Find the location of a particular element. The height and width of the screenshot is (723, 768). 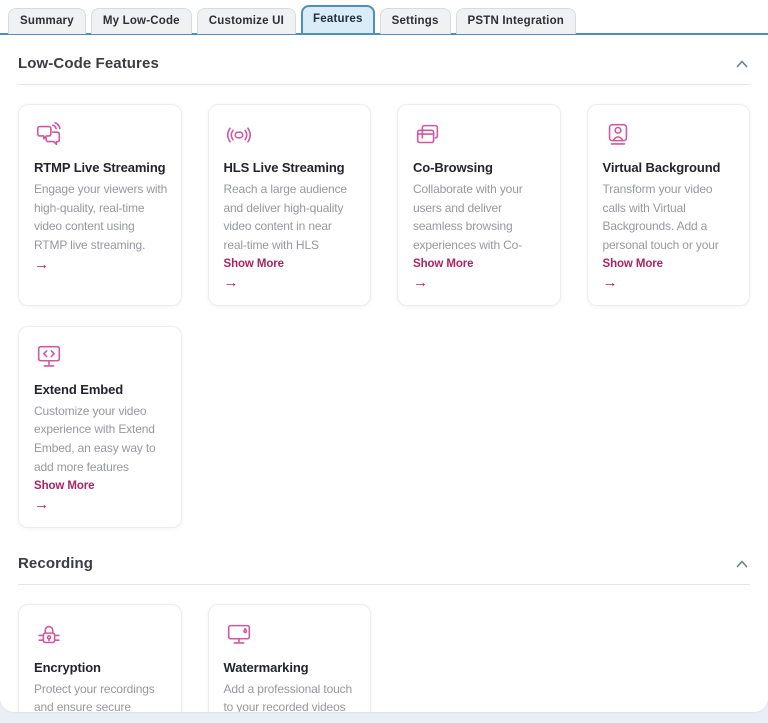

tab-label: PSTN Integration is located at coordinates (516, 21).